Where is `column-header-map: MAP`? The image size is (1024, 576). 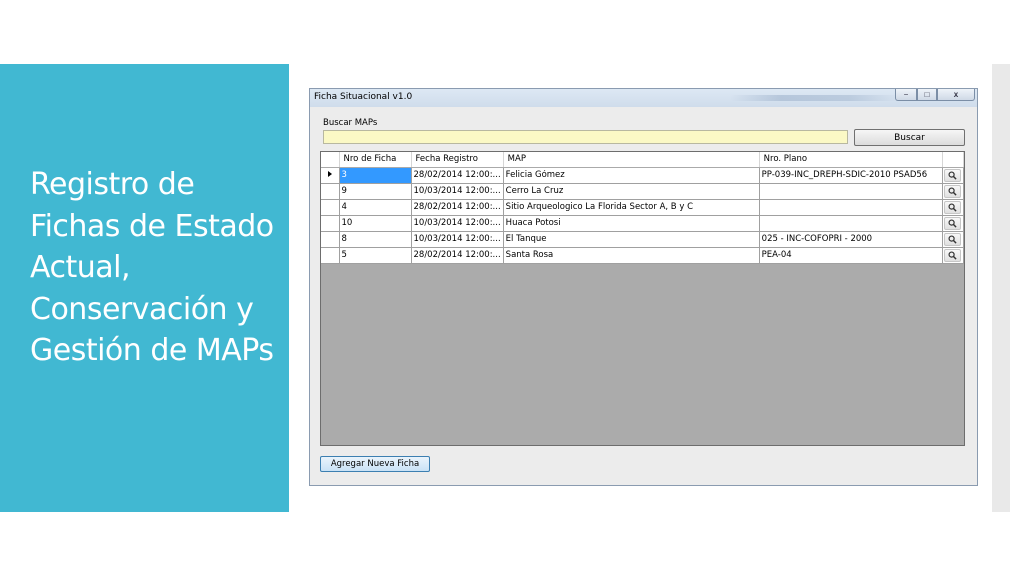 column-header-map: MAP is located at coordinates (631, 160).